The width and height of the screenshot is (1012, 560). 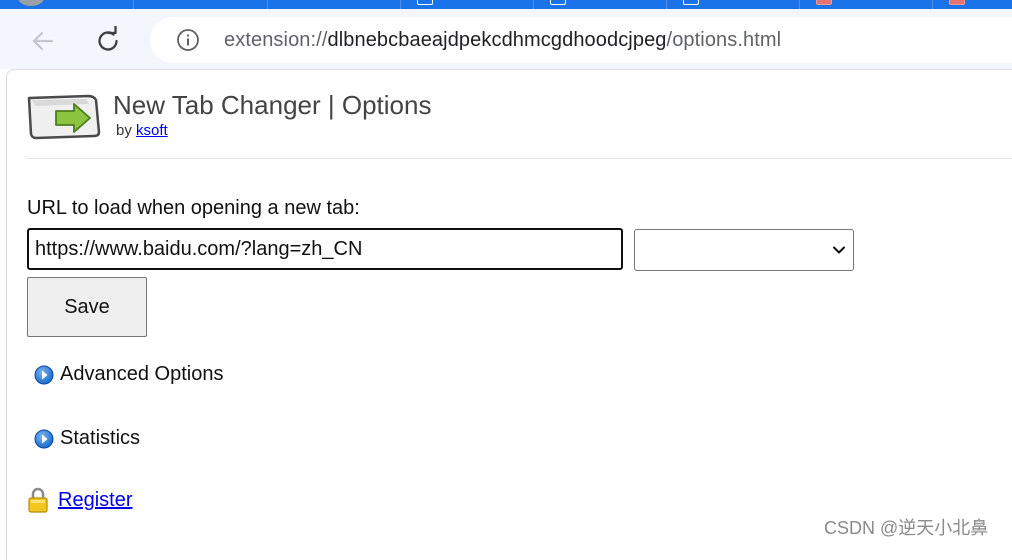 I want to click on reload-icon, so click(x=108, y=38).